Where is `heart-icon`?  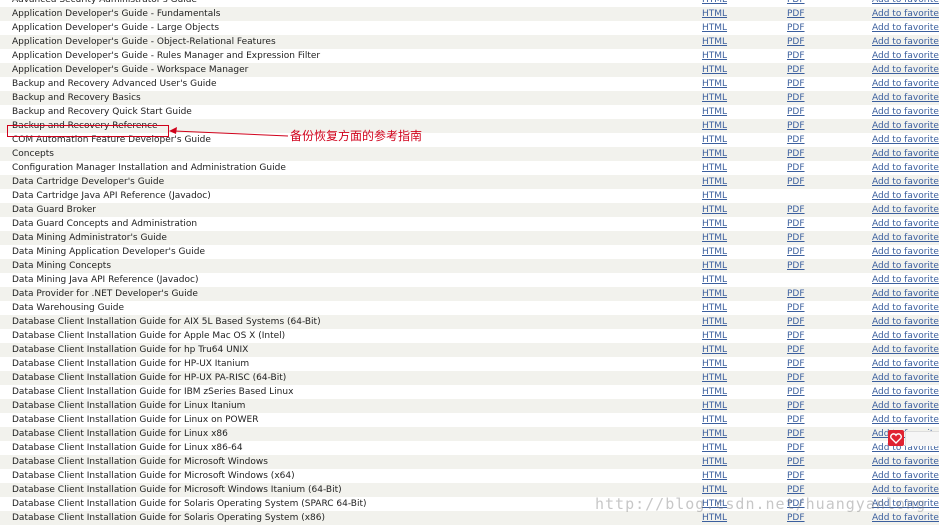
heart-icon is located at coordinates (896, 438).